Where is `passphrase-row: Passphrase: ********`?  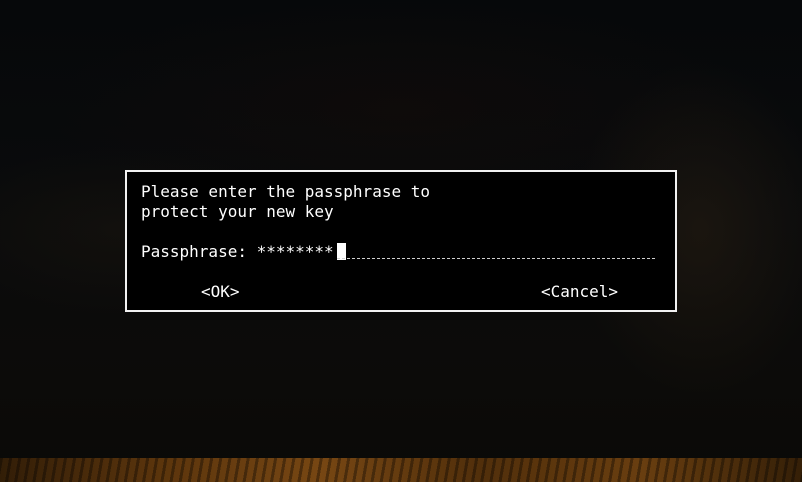 passphrase-row: Passphrase: ******** is located at coordinates (399, 252).